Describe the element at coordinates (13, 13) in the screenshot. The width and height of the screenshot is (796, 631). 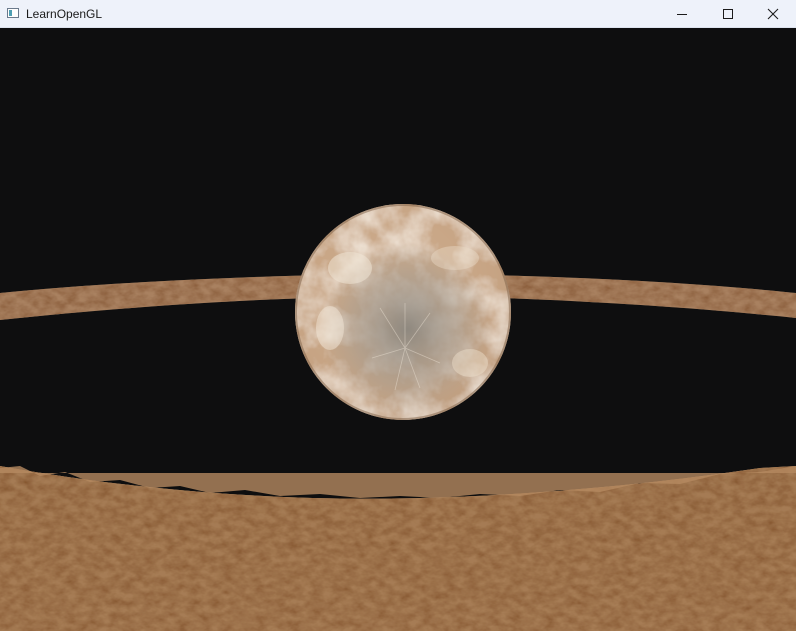
I see `app-icon` at that location.